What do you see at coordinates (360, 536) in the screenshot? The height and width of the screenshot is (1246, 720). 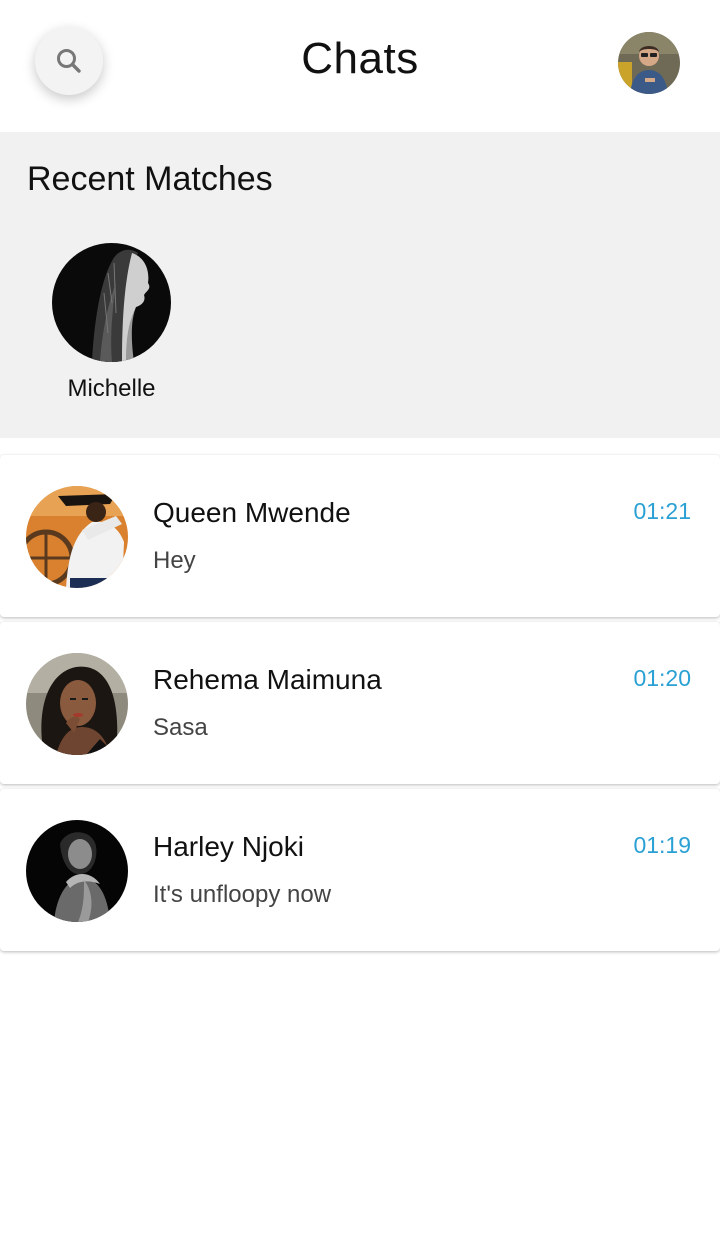 I see `chat-item: Queen Mwende Hey 01:21` at bounding box center [360, 536].